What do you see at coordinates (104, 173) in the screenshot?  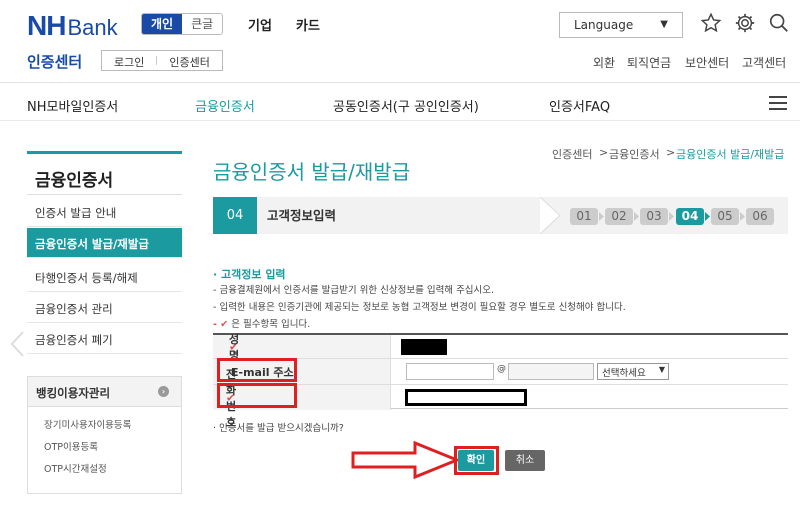 I see `left-menu-title: 금융인증서` at bounding box center [104, 173].